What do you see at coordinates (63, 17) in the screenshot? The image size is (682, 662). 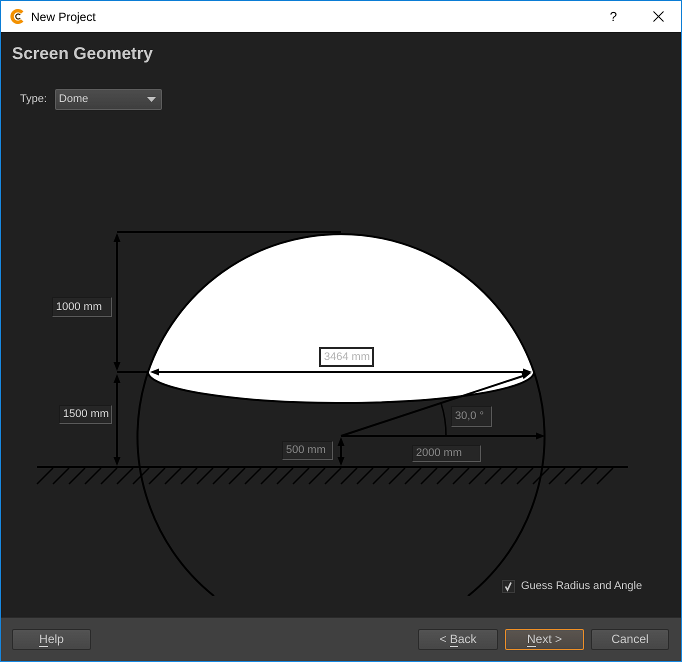 I see `window-title: New Project` at bounding box center [63, 17].